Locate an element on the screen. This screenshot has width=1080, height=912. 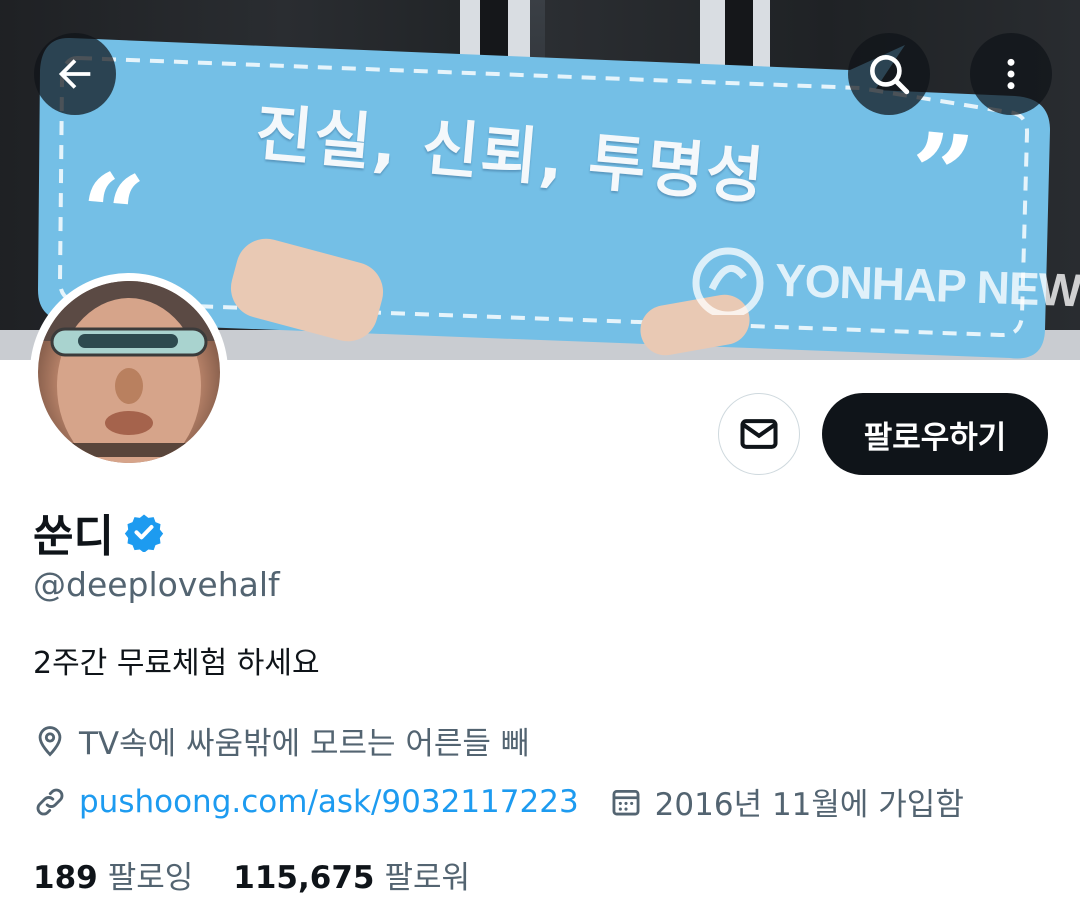
followers-count: 115,675 is located at coordinates (304, 878).